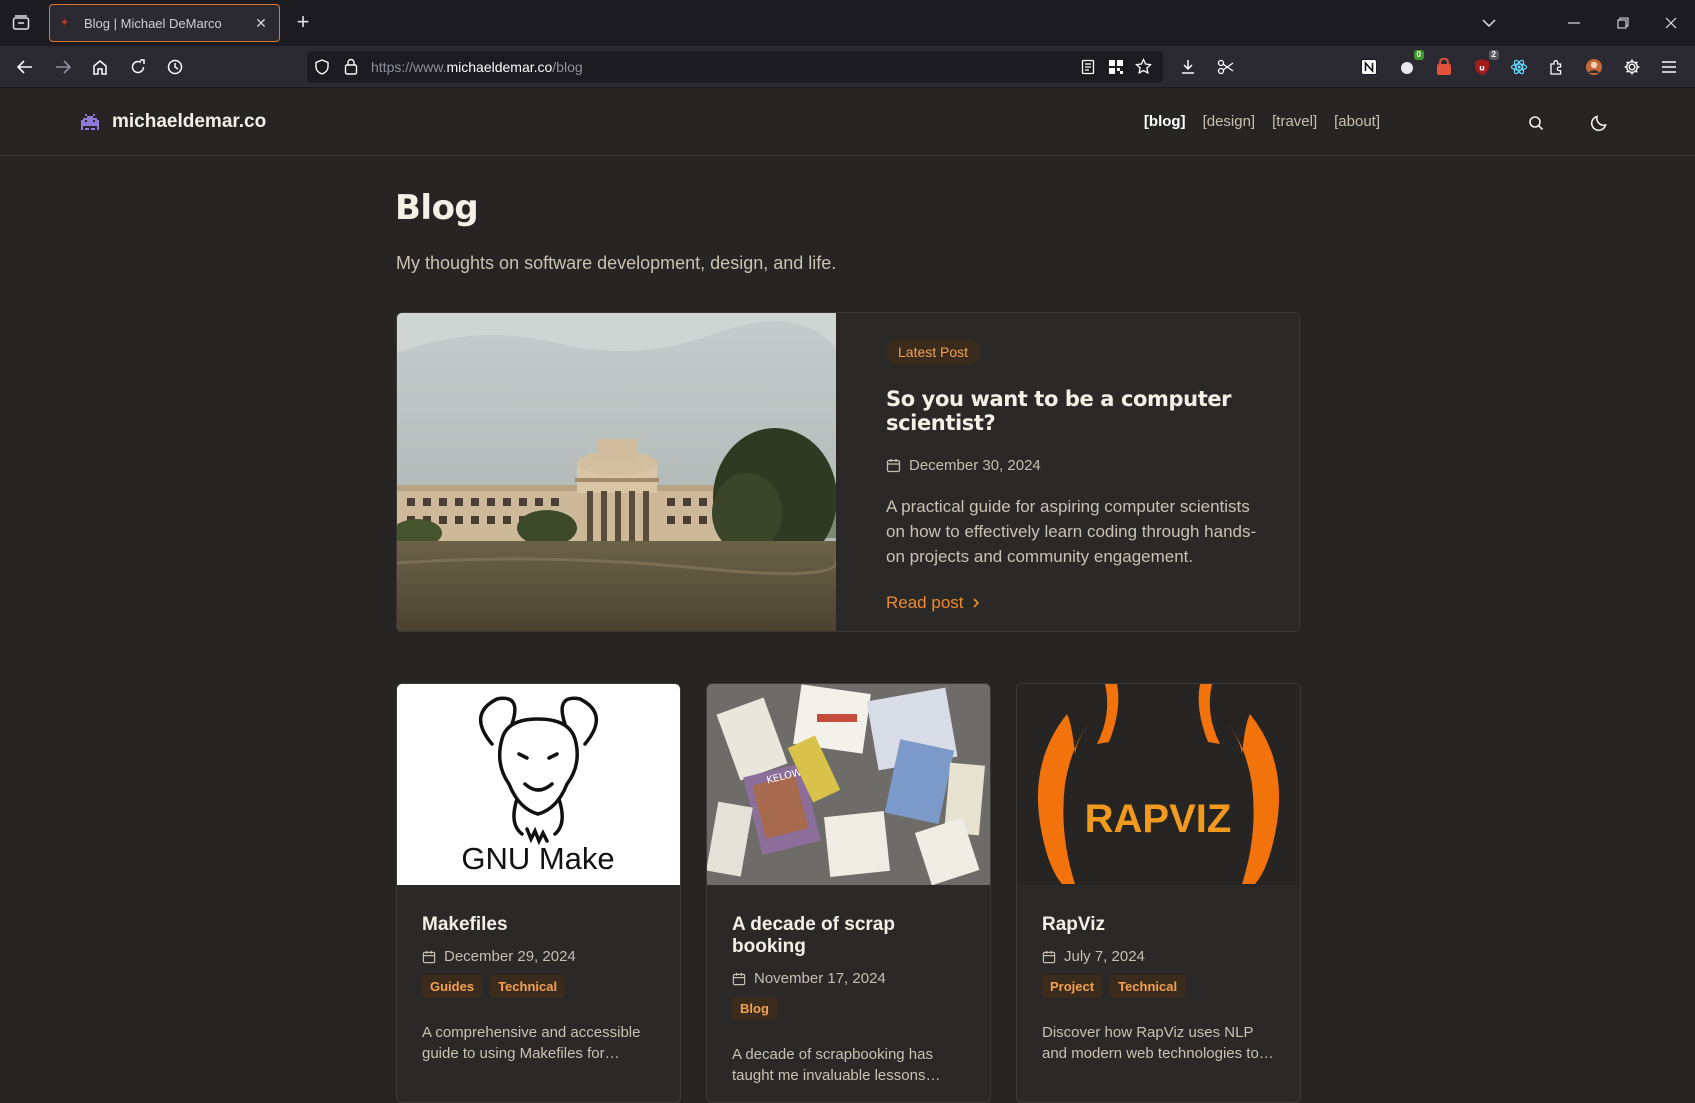  Describe the element at coordinates (90, 123) in the screenshot. I see `space-invader-logo-icon` at that location.